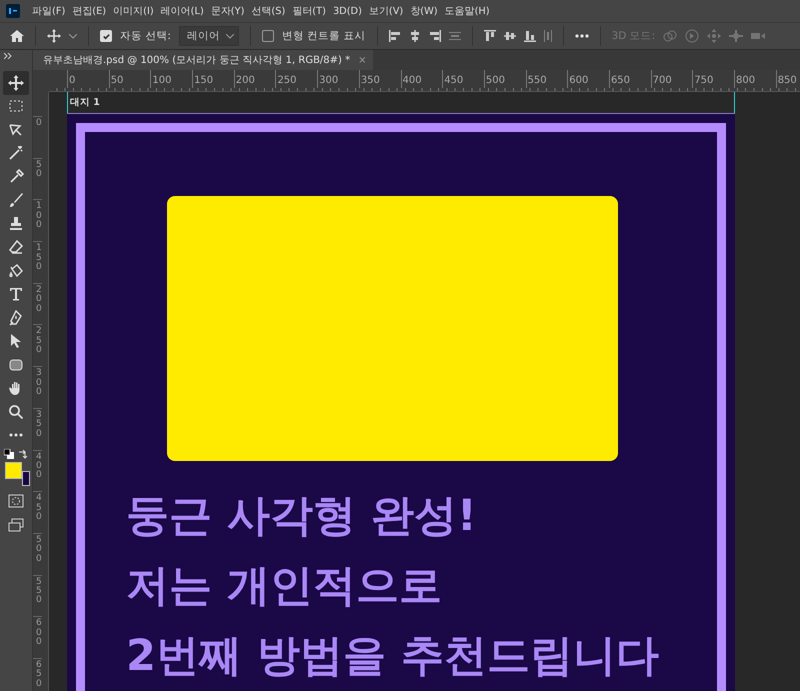 The image size is (800, 691). I want to click on layer-dropdown: 레이어, so click(208, 36).